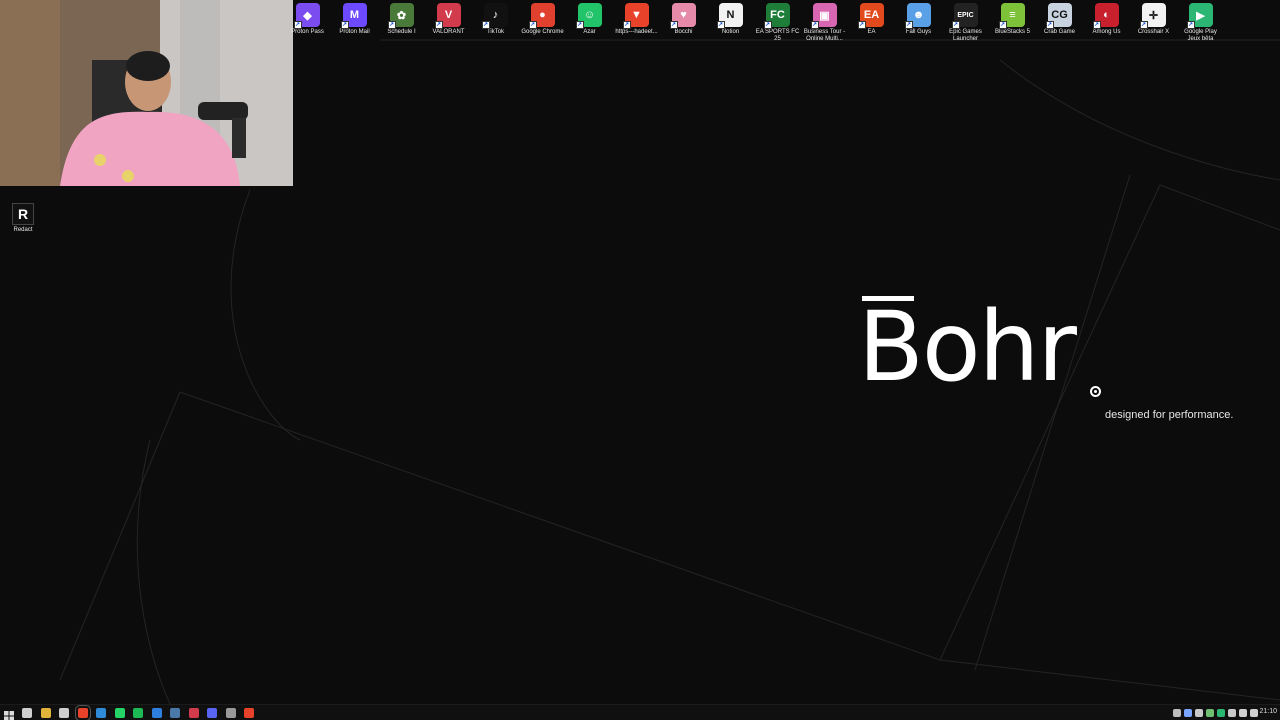  What do you see at coordinates (1012, 26) in the screenshot?
I see `desktop-shortcut: ≡ ↗ BlueStacks 5` at bounding box center [1012, 26].